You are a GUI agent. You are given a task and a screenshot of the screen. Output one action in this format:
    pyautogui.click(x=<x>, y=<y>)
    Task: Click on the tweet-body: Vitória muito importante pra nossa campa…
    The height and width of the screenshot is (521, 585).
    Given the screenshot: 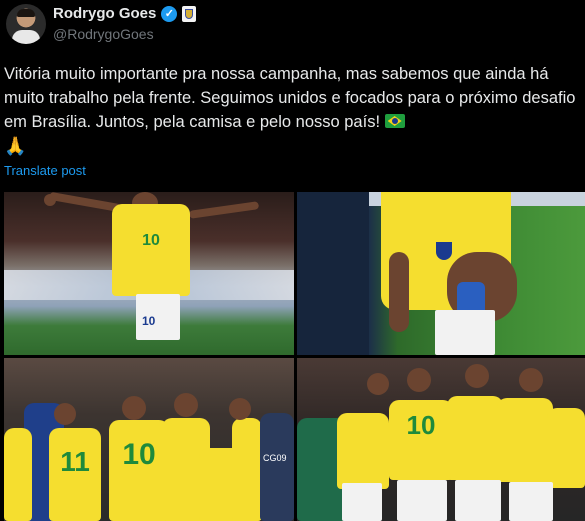 What is the action you would take?
    pyautogui.click(x=292, y=98)
    